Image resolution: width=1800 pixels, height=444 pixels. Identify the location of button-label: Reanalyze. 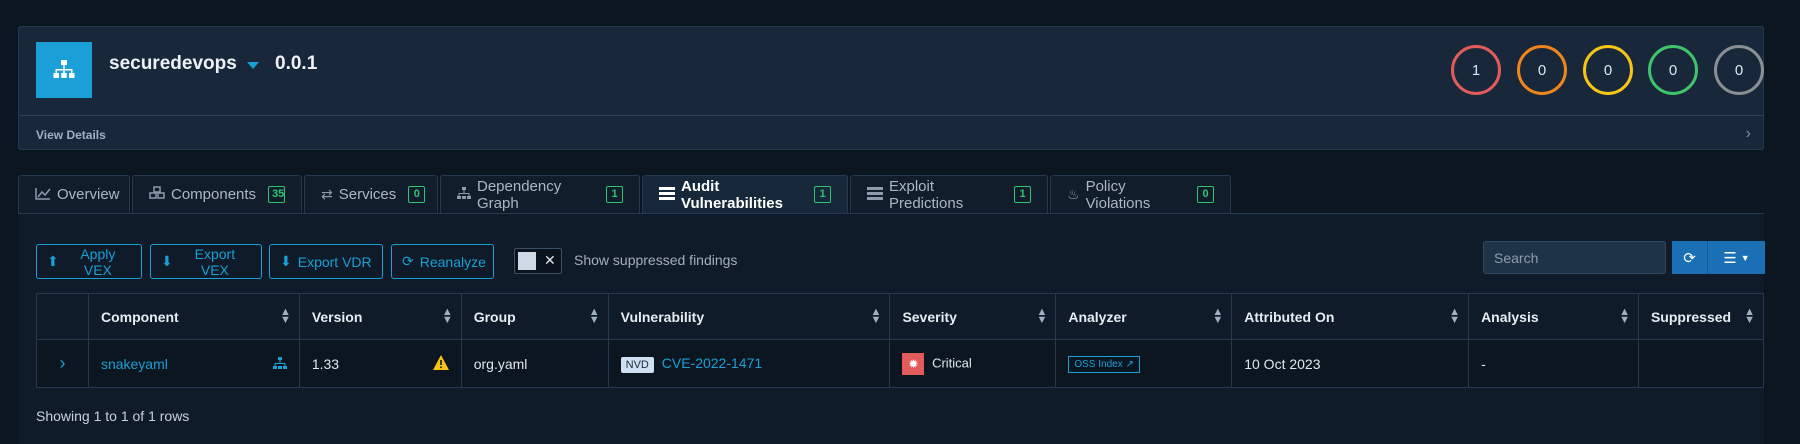
(452, 261).